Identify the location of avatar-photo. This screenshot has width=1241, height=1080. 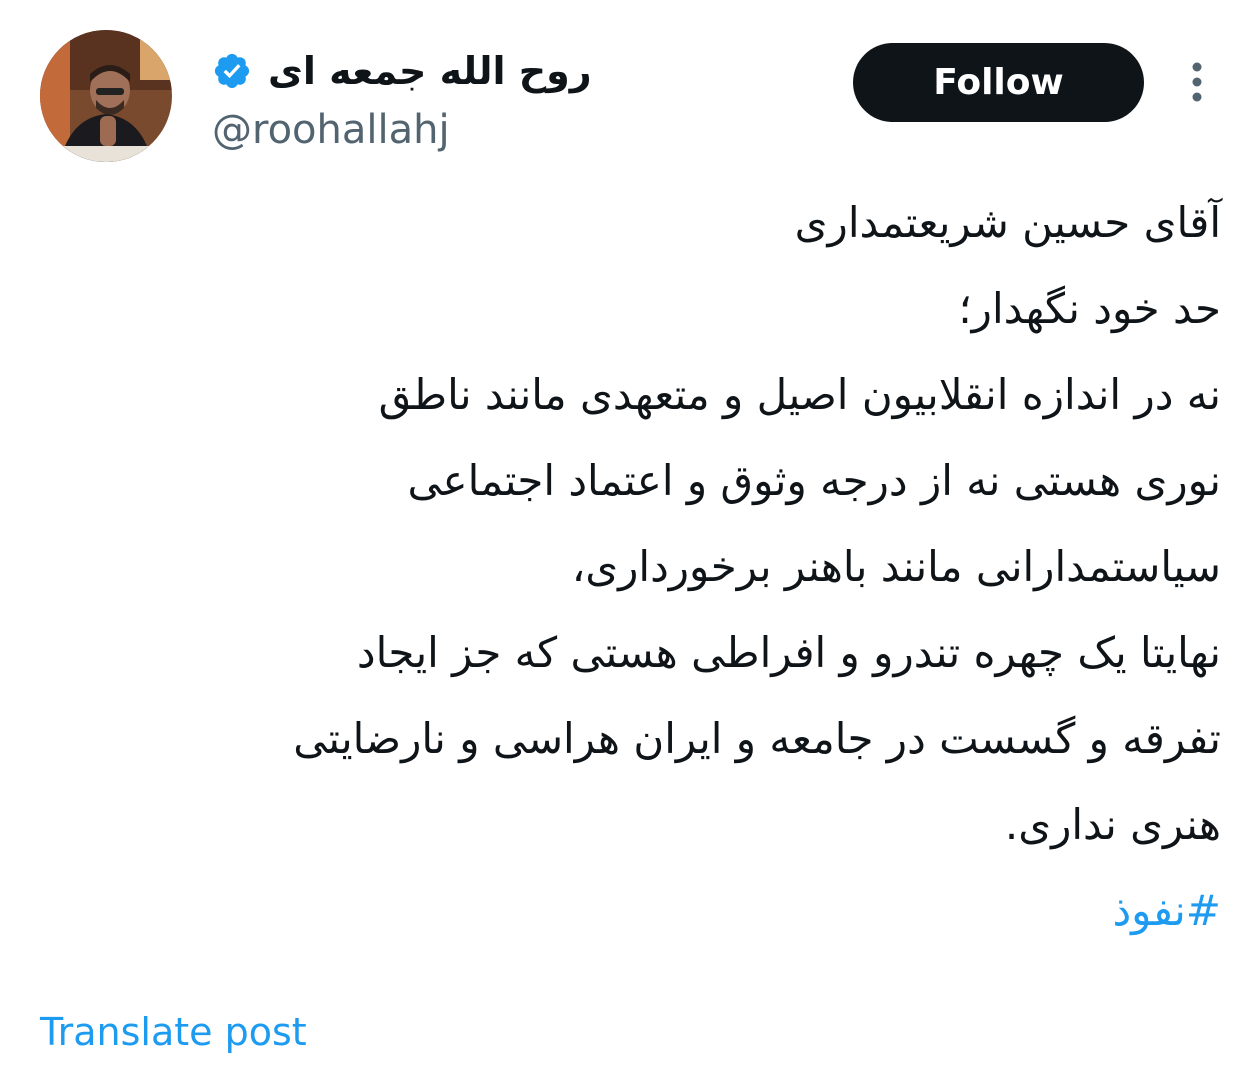
(106, 96).